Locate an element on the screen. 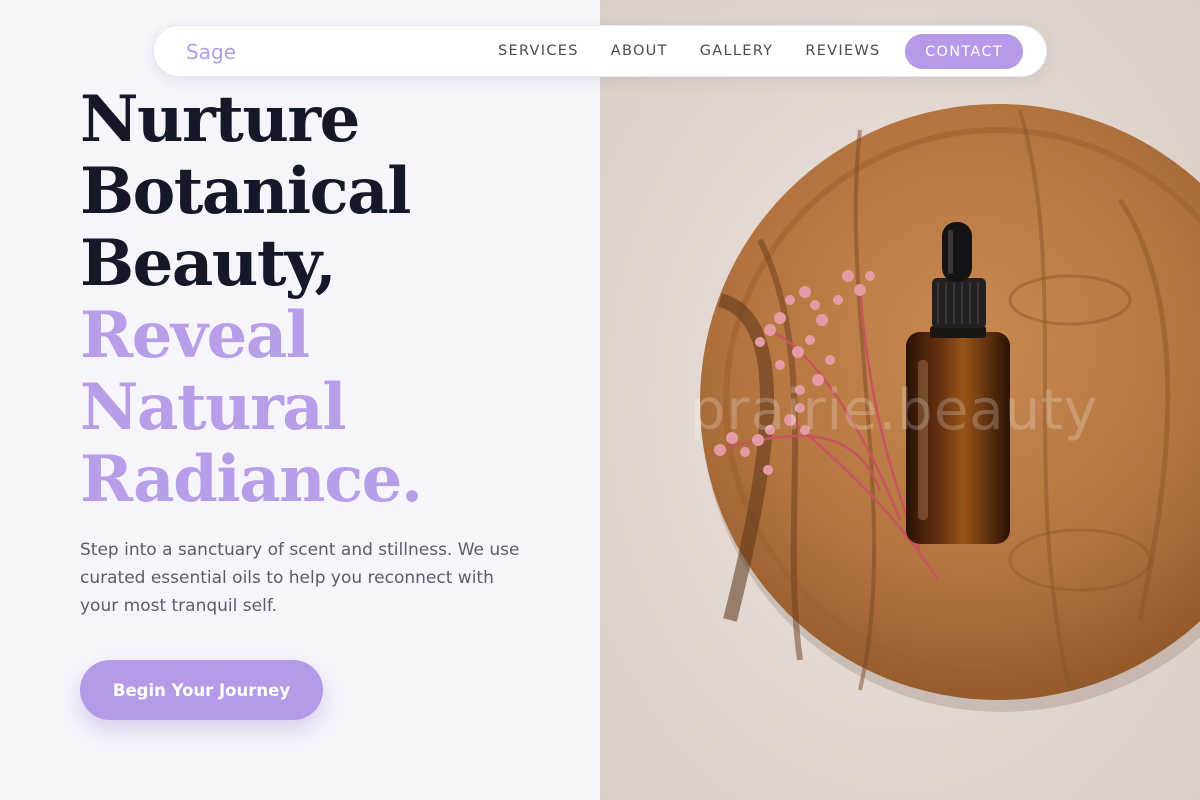  nav-links: SERVICES ABOUT GALLERY REVIEWS is located at coordinates (705, 51).